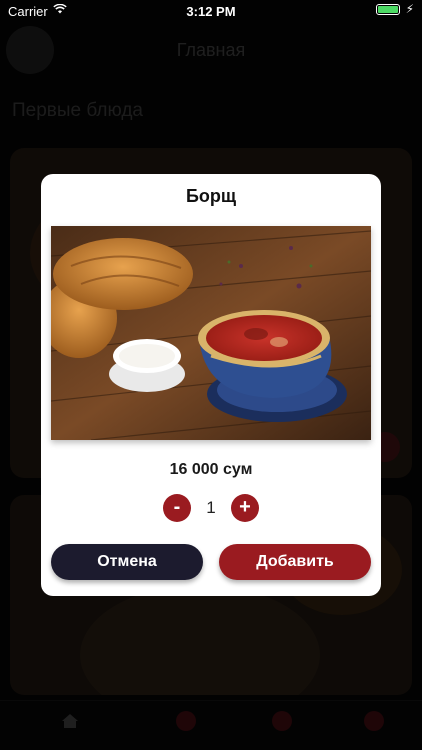 The image size is (422, 750). Describe the element at coordinates (245, 508) in the screenshot. I see `increase-quantity-button: +` at that location.